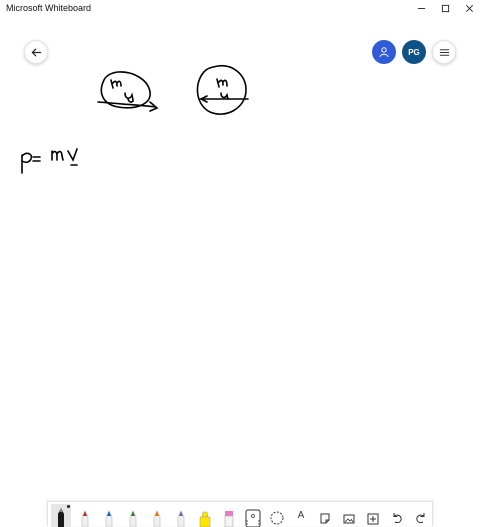  I want to click on eraser-tool, so click(229, 515).